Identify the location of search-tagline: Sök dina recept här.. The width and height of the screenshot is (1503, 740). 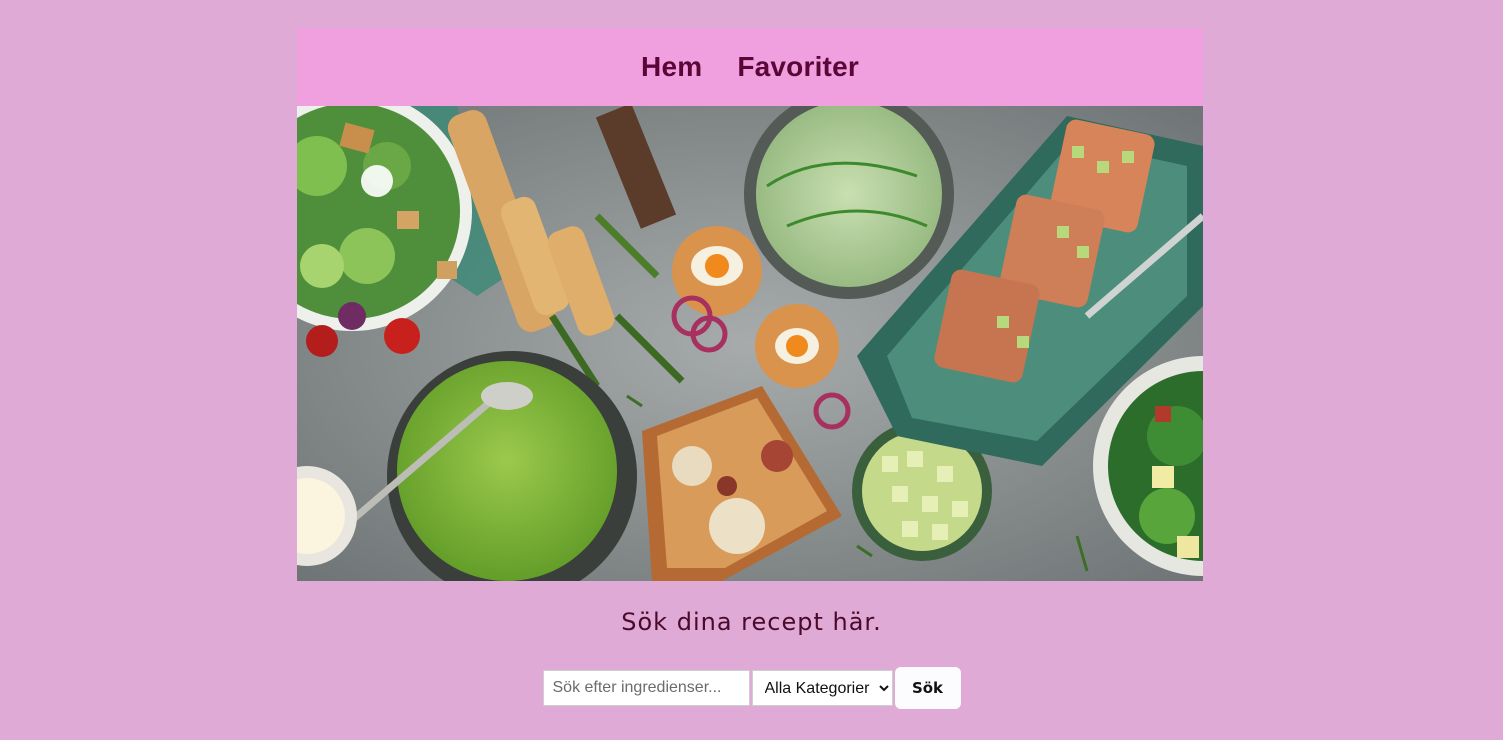
(751, 622).